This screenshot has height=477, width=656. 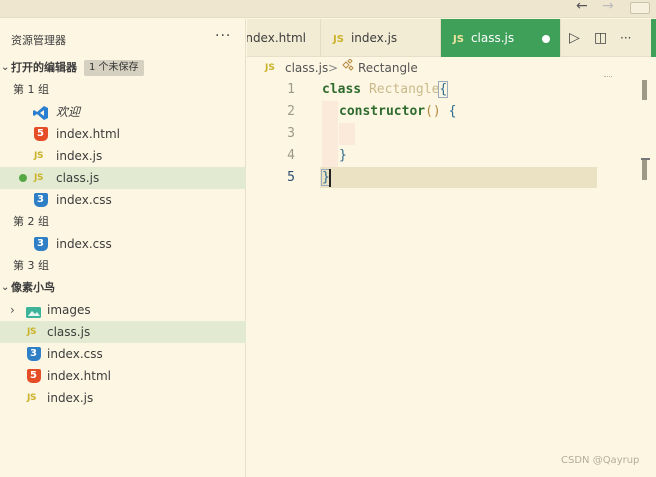 I want to click on keyword: class, so click(x=342, y=89).